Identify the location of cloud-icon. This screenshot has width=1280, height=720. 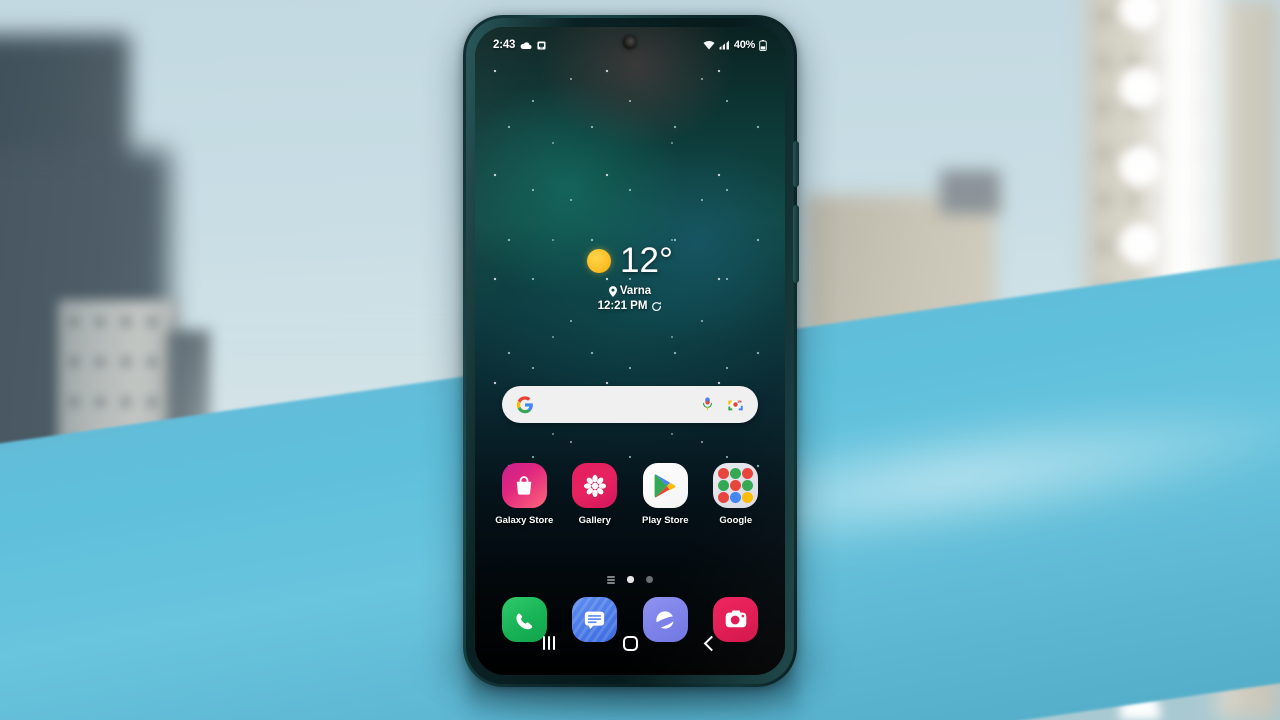
(526, 45).